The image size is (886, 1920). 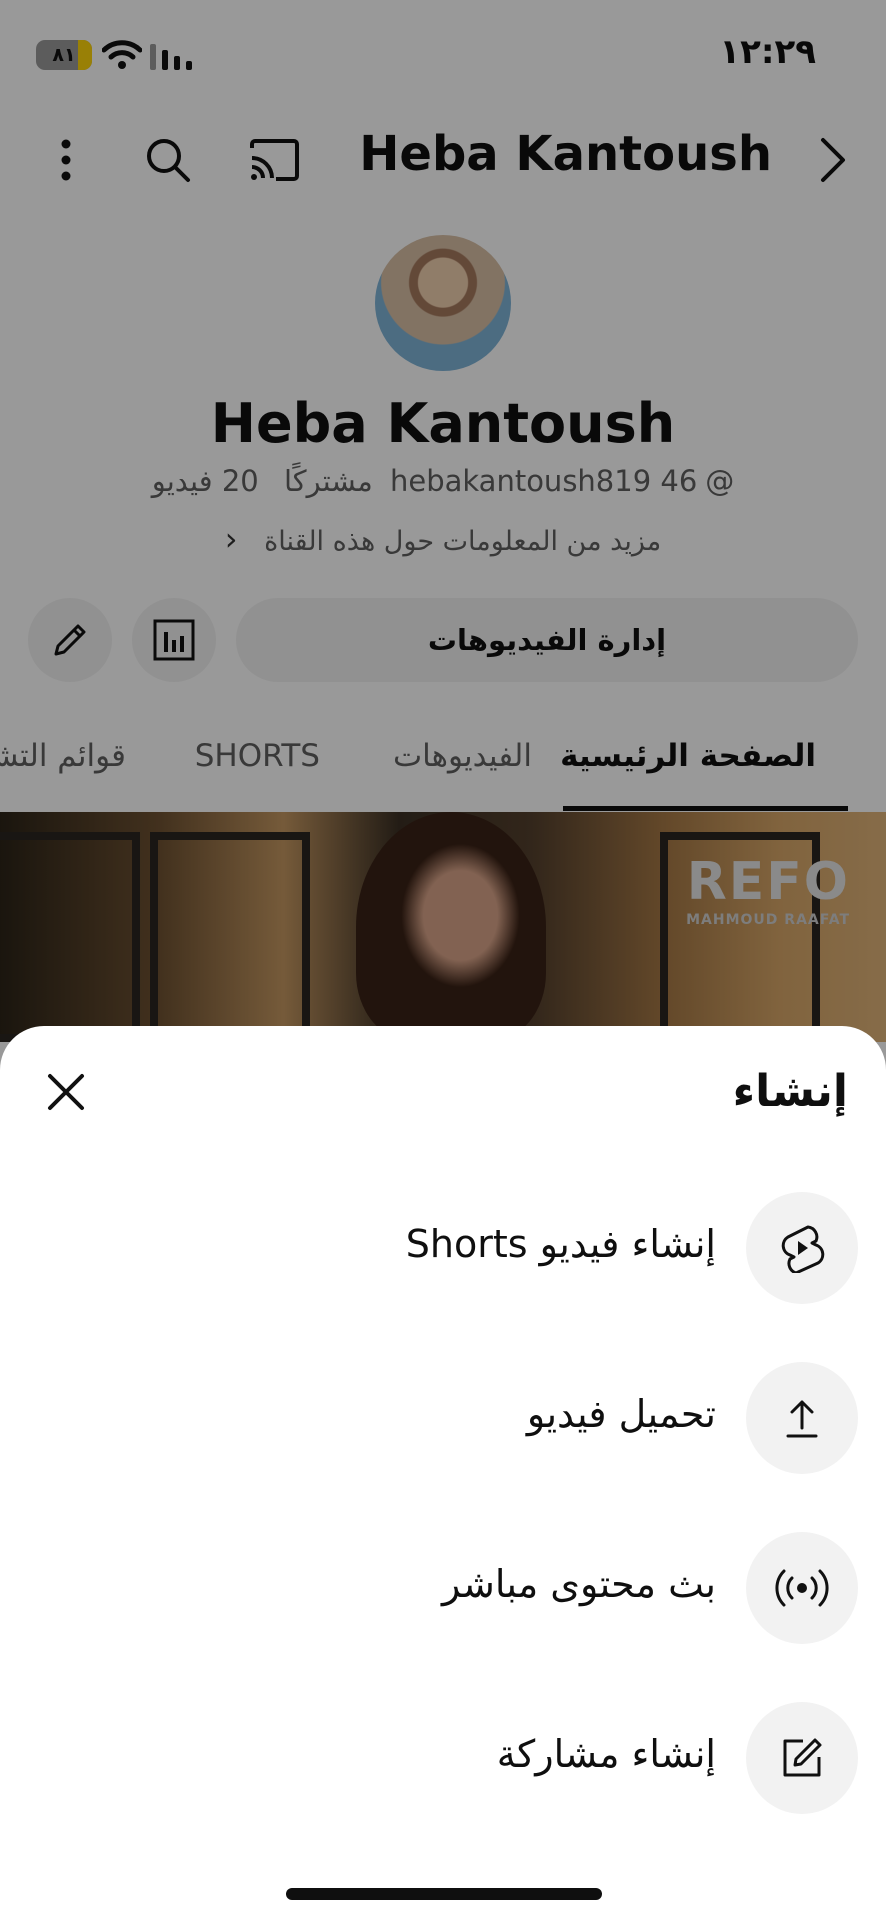 What do you see at coordinates (790, 1091) in the screenshot?
I see `sheet-title: إنشاء` at bounding box center [790, 1091].